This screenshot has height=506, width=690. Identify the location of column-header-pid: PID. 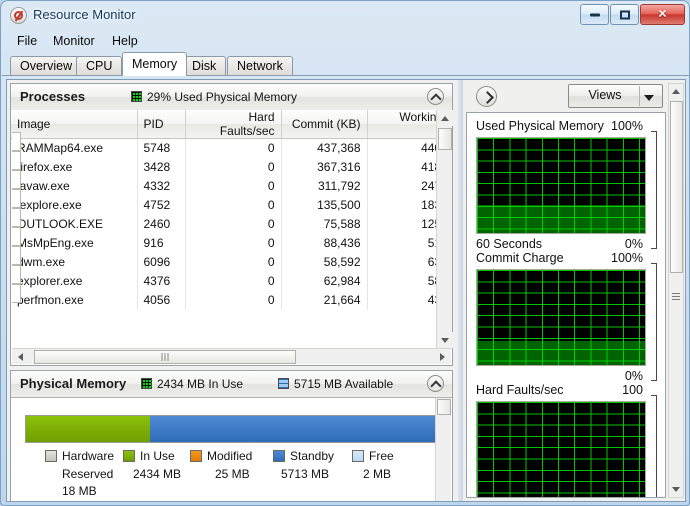
(161, 124).